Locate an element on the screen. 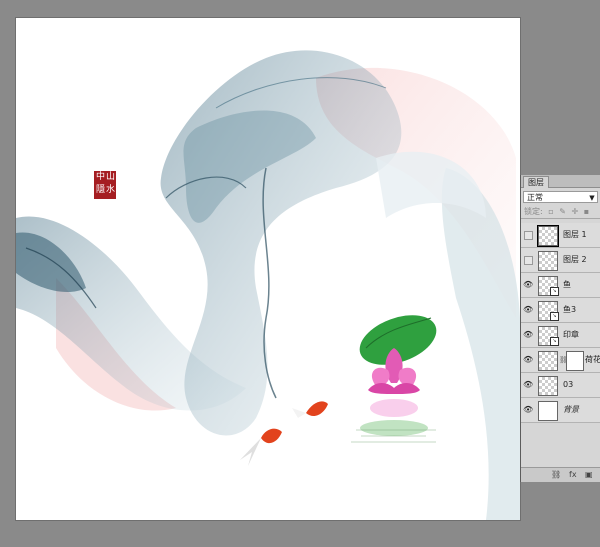  layer-row: 图层 1 is located at coordinates (560, 235).